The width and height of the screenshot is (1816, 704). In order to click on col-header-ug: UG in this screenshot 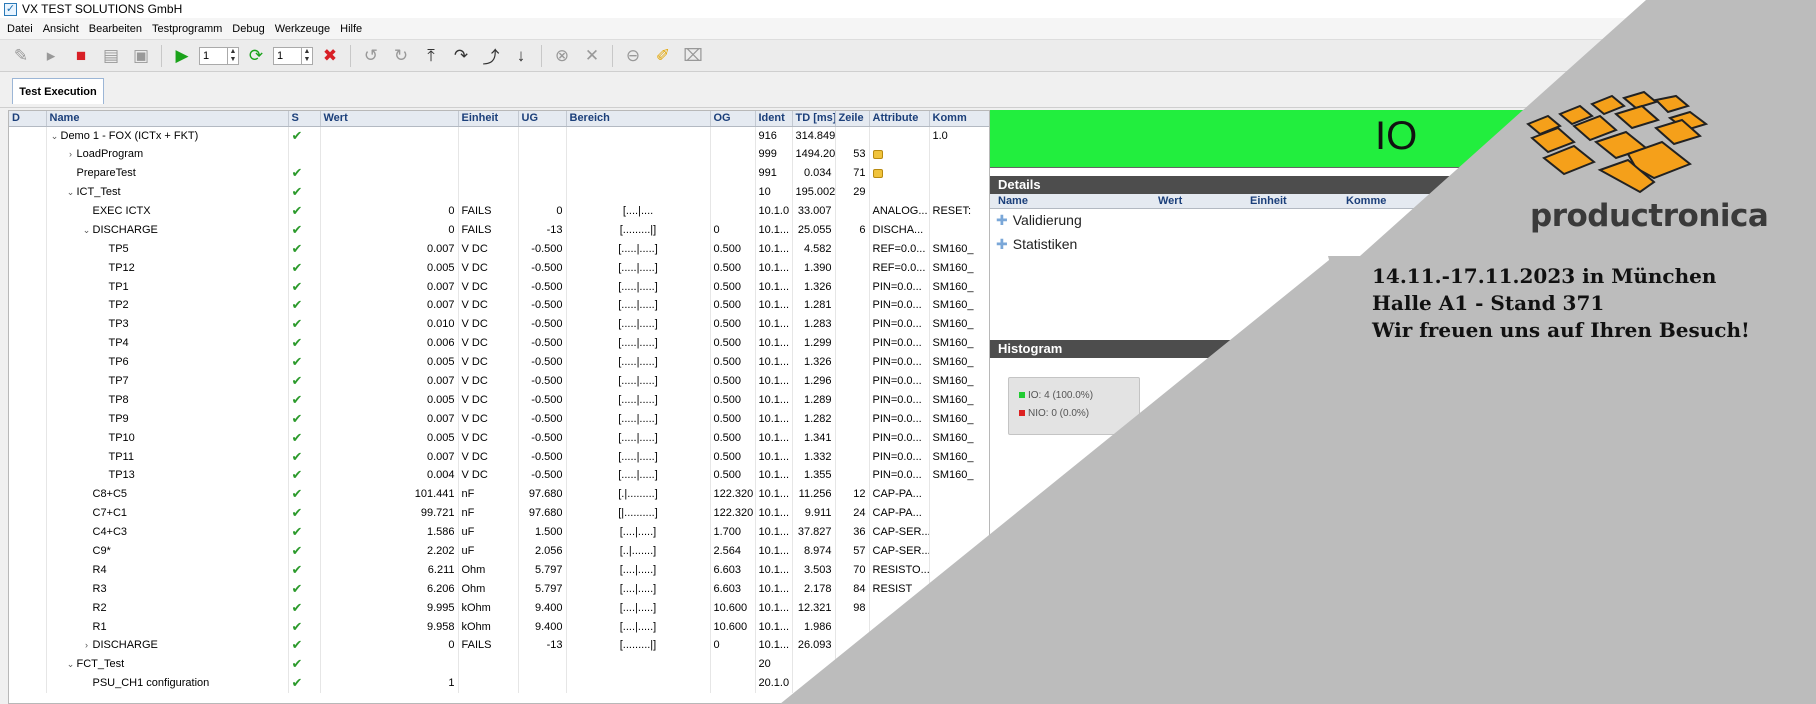, I will do `click(542, 119)`.